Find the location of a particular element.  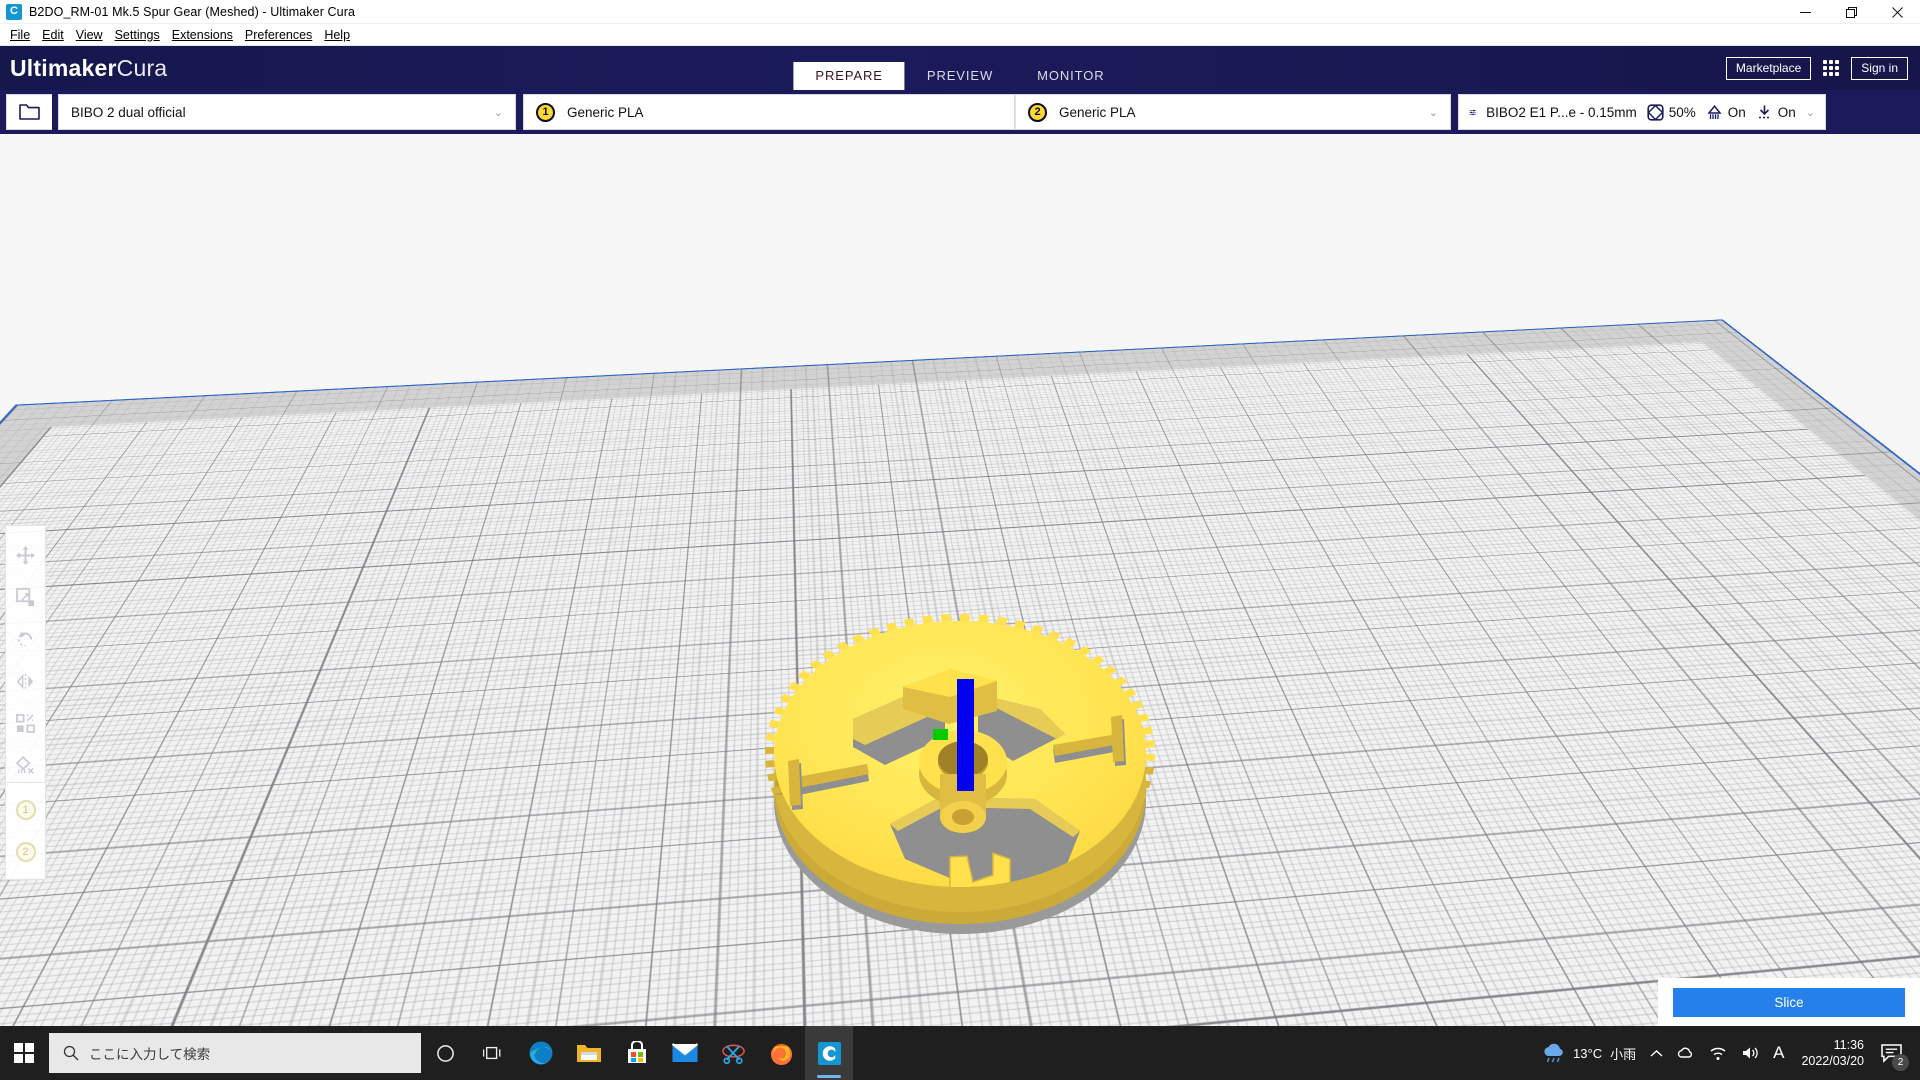

app-grid-icon is located at coordinates (1831, 68).